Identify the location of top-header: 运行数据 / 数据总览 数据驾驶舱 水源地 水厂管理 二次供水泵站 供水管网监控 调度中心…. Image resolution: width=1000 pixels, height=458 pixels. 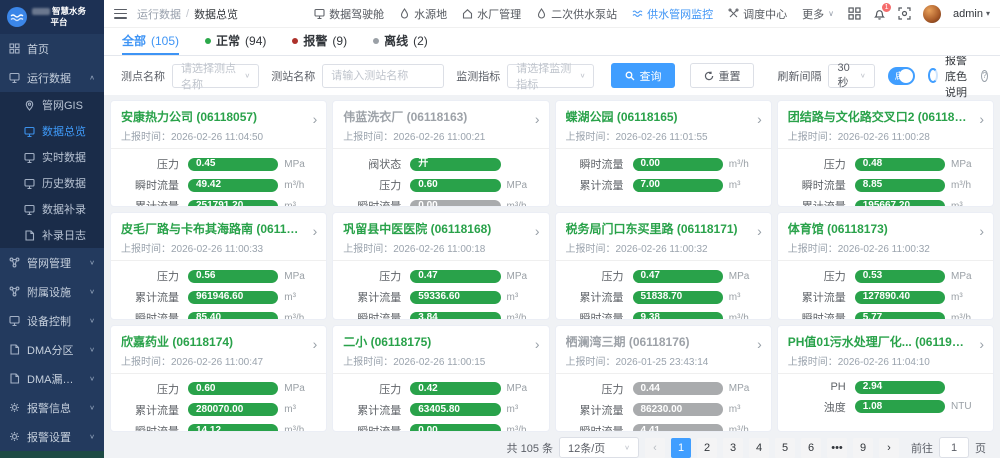
(552, 14).